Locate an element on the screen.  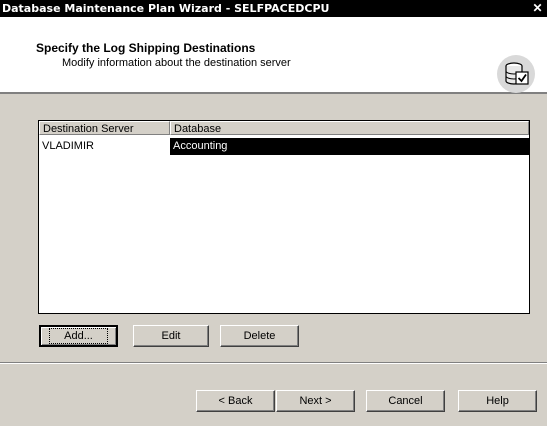
edit-button-label: Edit is located at coordinates (171, 336).